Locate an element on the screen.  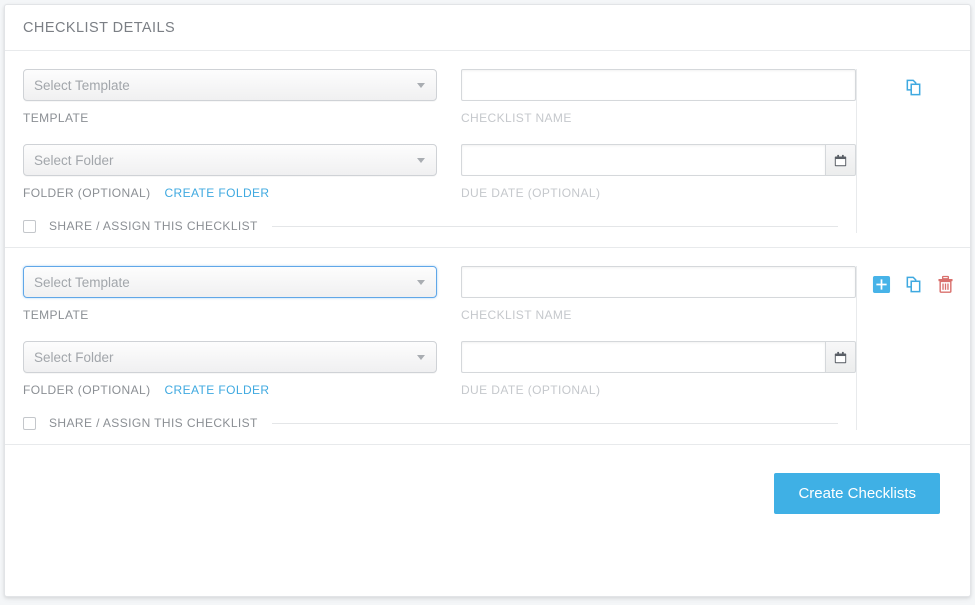
card-header: CHECKLIST DETAILS is located at coordinates (487, 28).